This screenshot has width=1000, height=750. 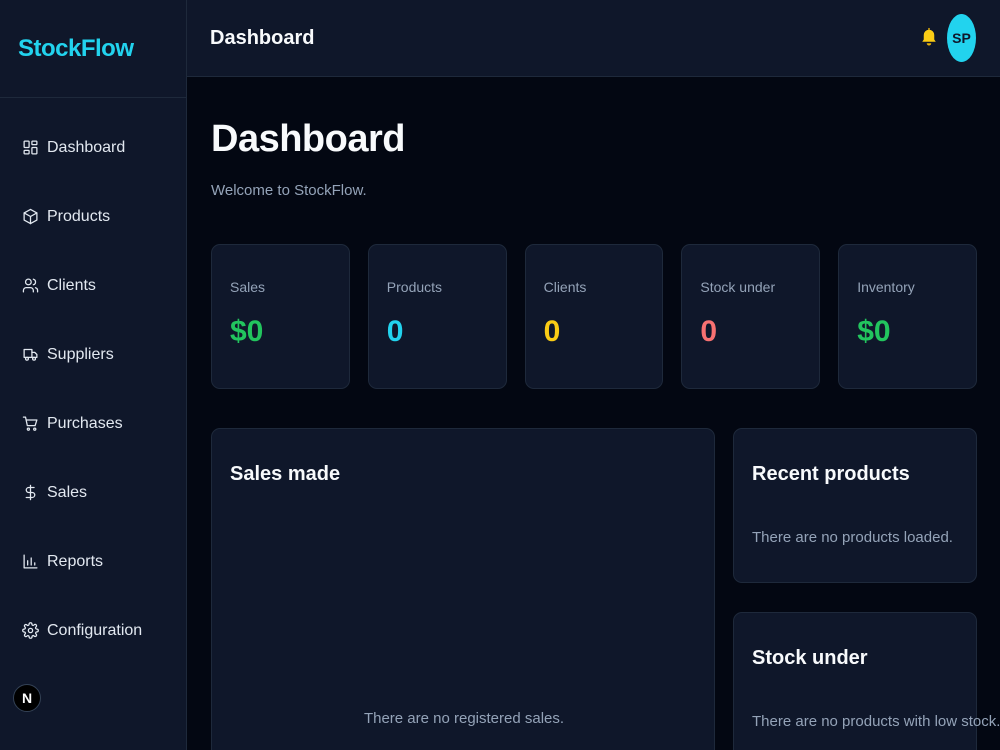 I want to click on empty-state-text: There are no products with low stock., so click(x=876, y=721).